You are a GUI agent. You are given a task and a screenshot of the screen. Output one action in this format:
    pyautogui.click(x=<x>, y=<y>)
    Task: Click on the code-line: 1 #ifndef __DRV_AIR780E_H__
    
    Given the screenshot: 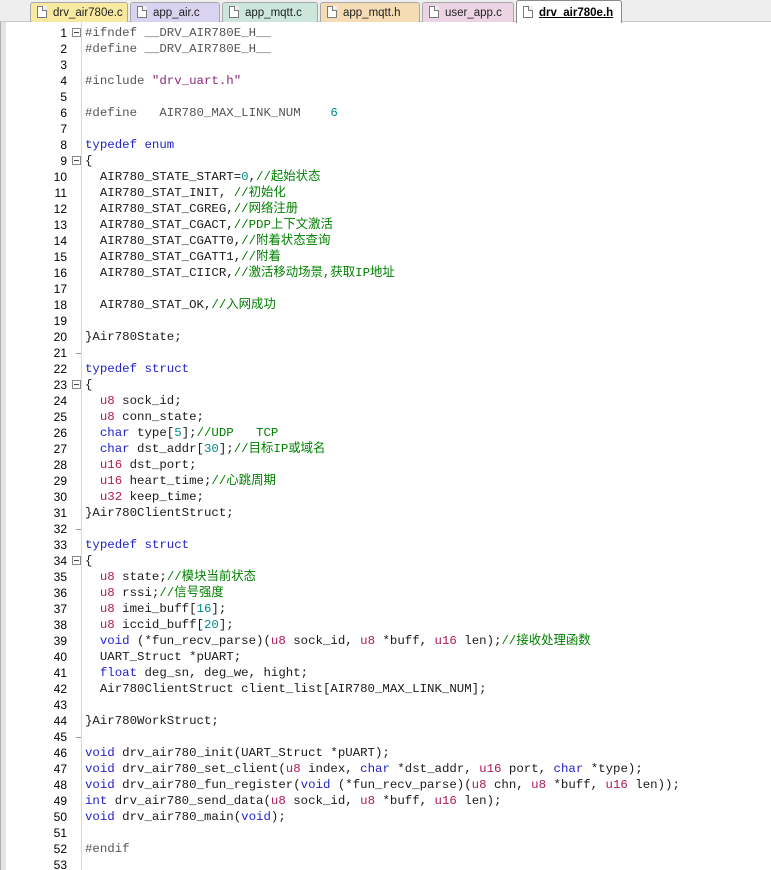 What is the action you would take?
    pyautogui.click(x=386, y=33)
    